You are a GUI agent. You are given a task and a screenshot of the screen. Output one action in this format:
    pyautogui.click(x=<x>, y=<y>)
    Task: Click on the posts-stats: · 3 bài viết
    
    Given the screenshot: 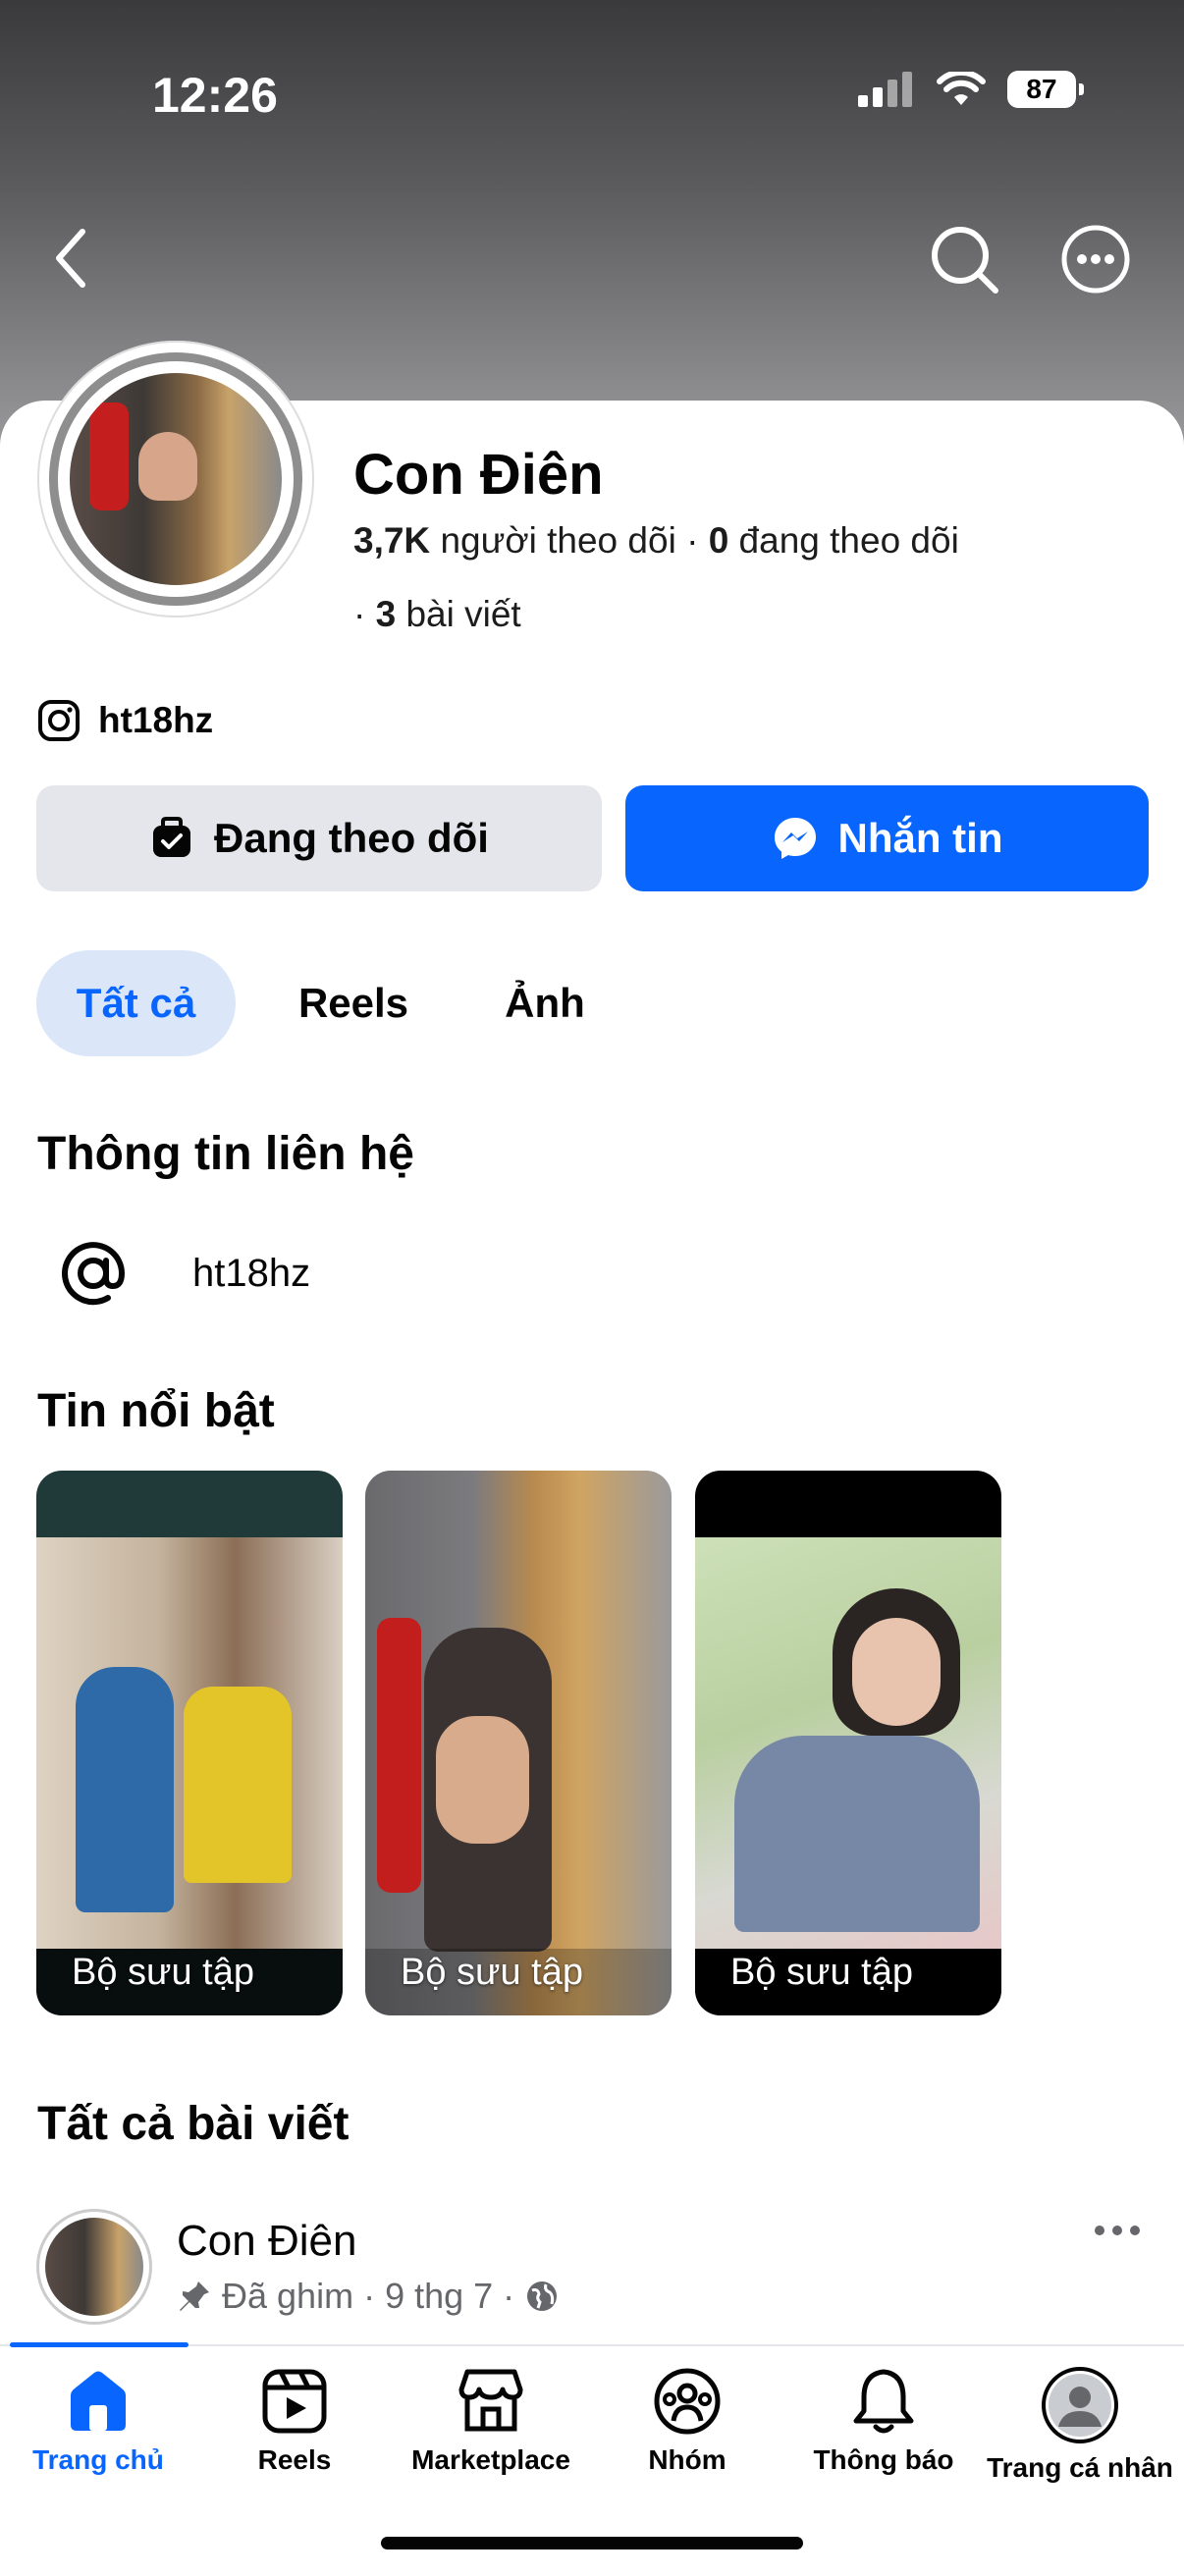 What is the action you would take?
    pyautogui.click(x=437, y=614)
    